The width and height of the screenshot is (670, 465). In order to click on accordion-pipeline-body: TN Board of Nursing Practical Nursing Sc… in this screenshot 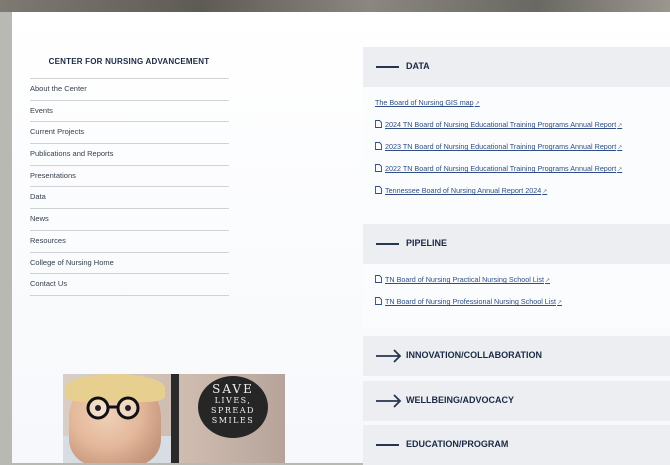, I will do `click(516, 296)`.